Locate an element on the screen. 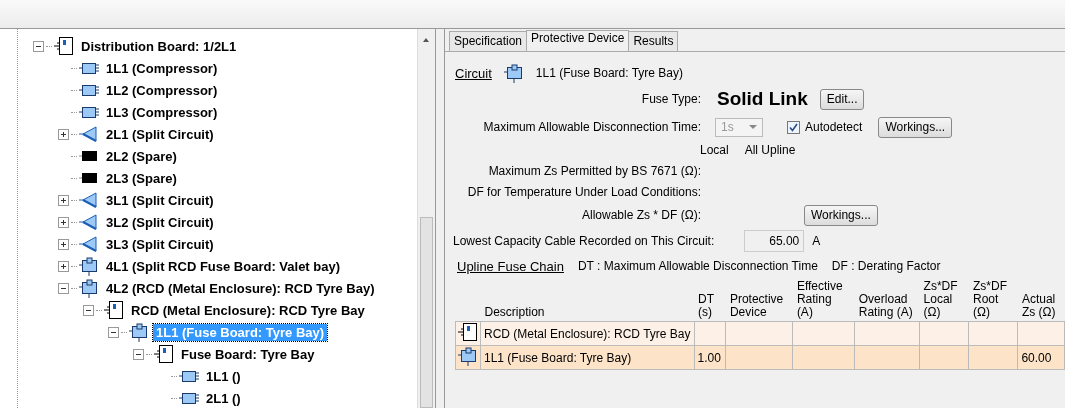 Image resolution: width=1065 pixels, height=408 pixels. column-heading: All Upline is located at coordinates (770, 150).